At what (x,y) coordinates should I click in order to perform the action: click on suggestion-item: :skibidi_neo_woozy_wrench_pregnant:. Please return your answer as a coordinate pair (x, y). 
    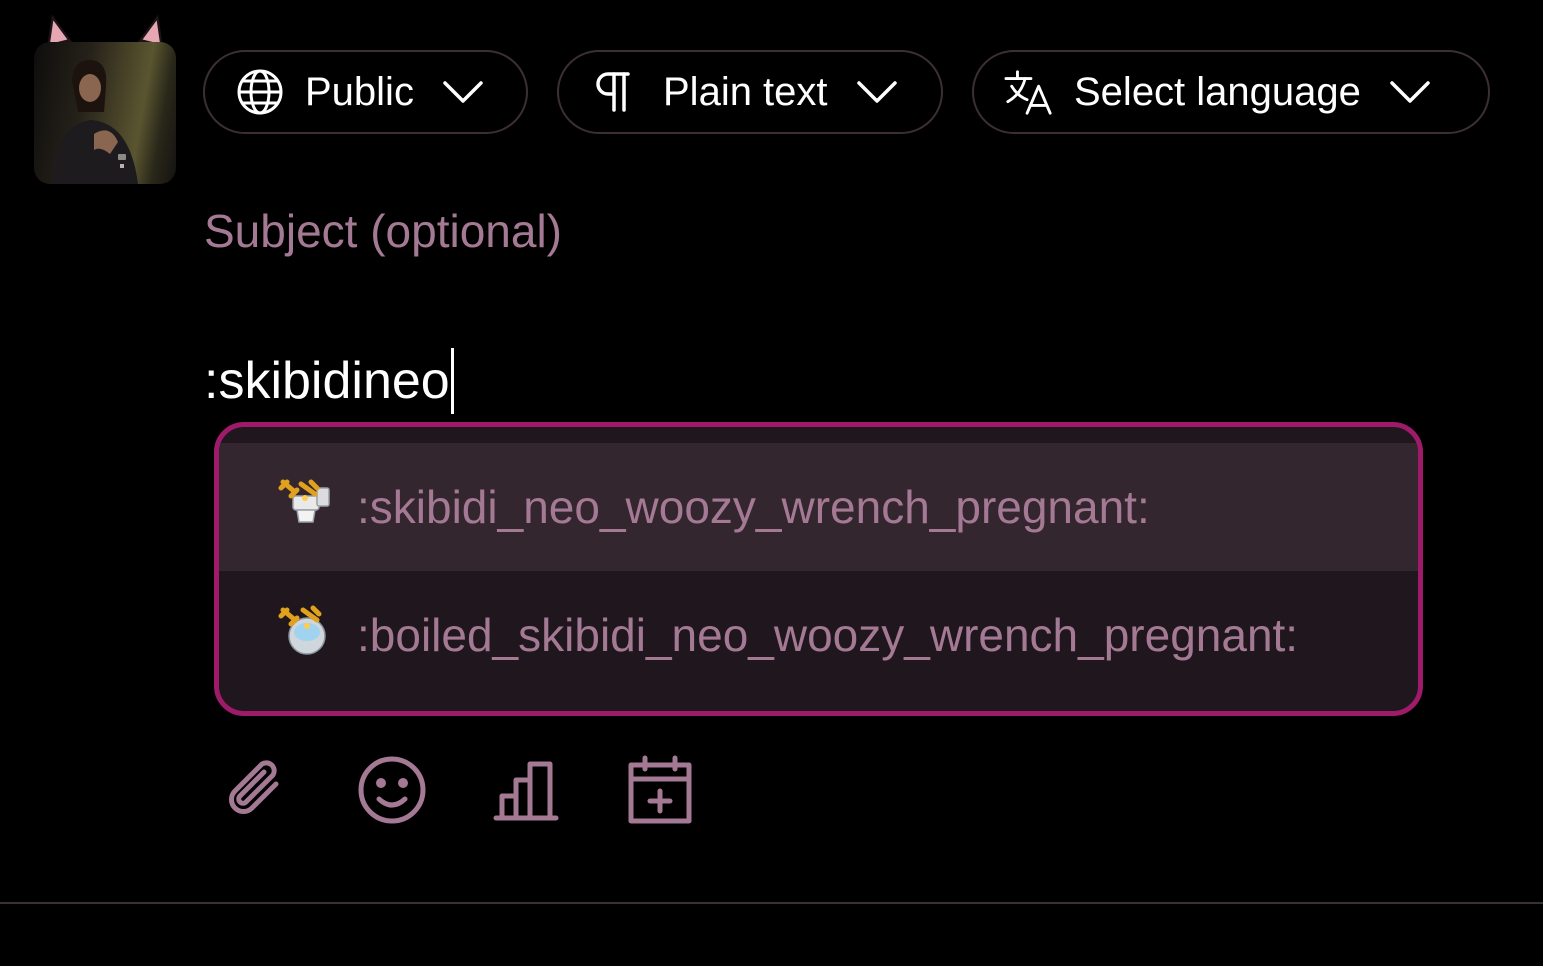
    Looking at the image, I should click on (818, 507).